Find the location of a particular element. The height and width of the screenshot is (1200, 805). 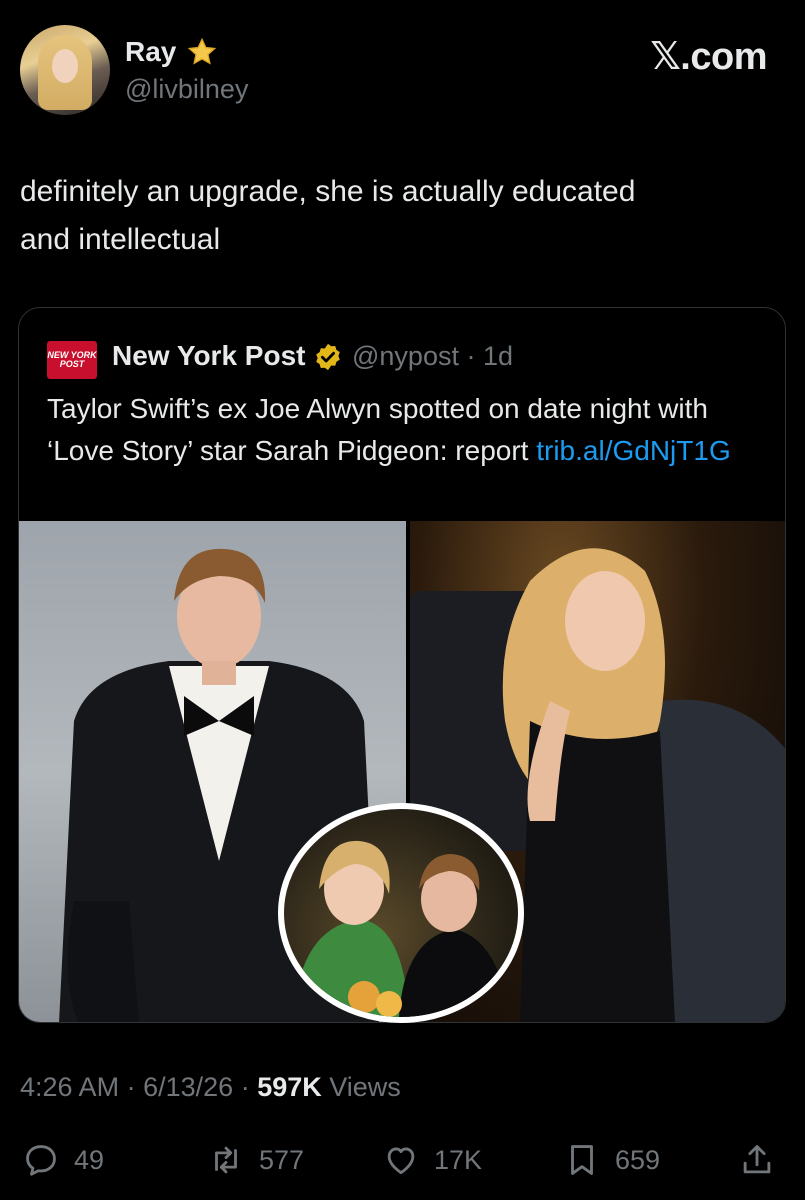

avatar-face is located at coordinates (65, 66).